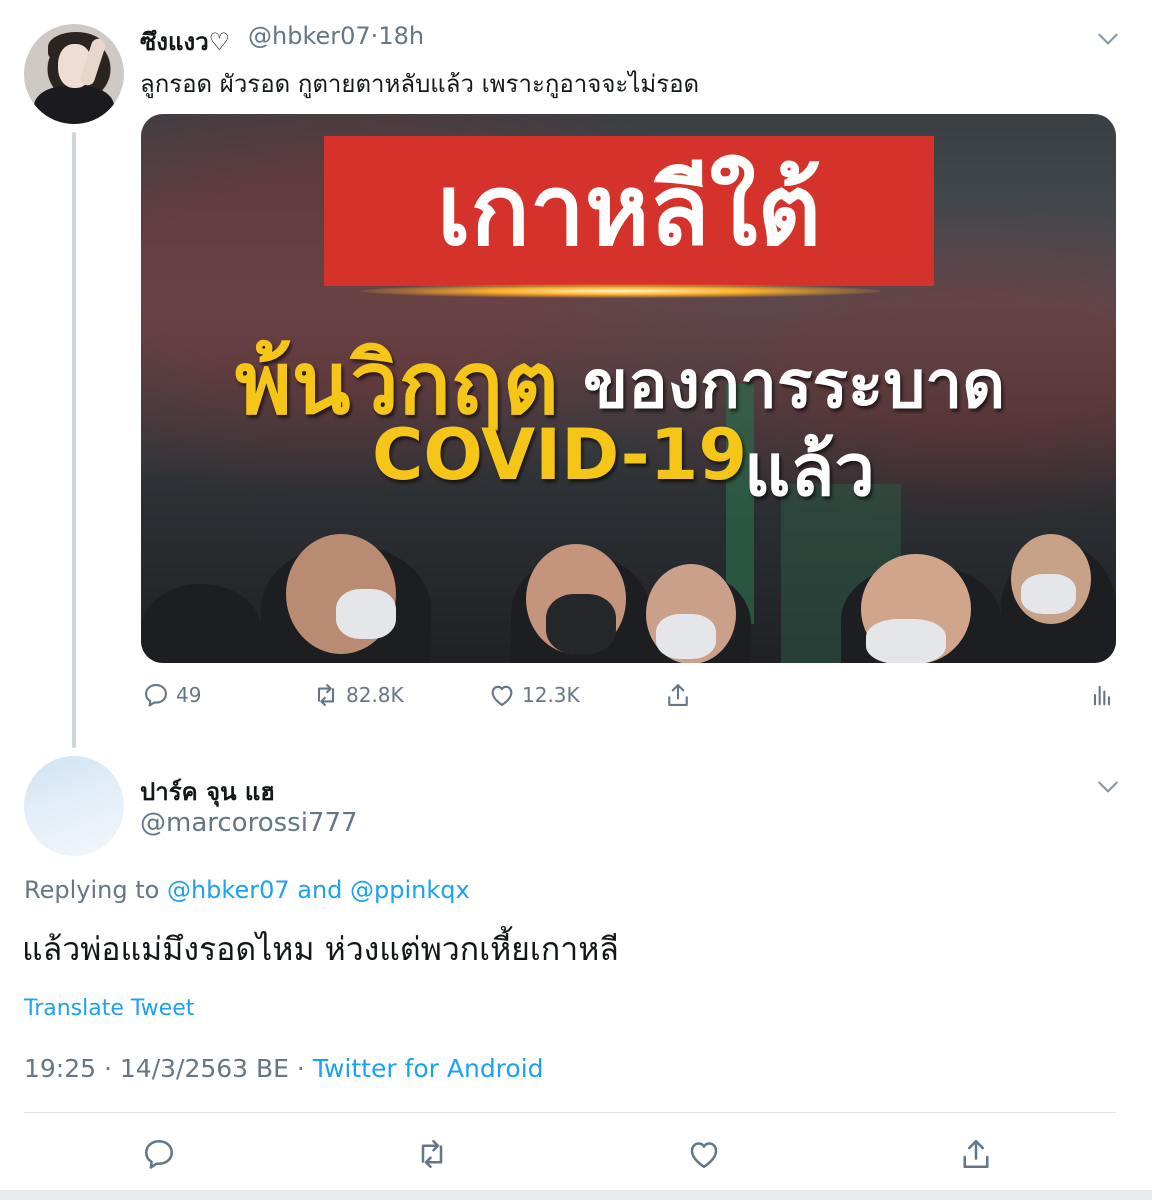  Describe the element at coordinates (92, 890) in the screenshot. I see `replying-prefix: Replying to` at that location.